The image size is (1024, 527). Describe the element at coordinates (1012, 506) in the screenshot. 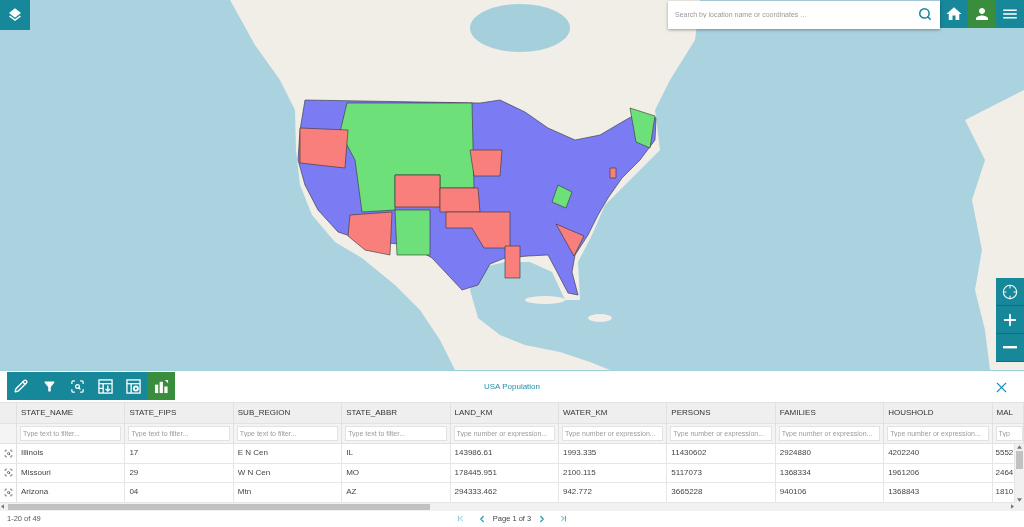

I see `scroll-right-icon` at that location.